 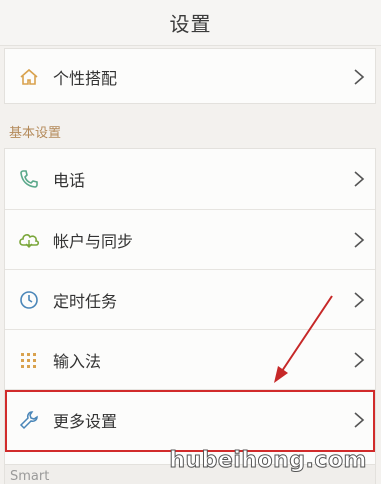 What do you see at coordinates (77, 361) in the screenshot?
I see `settings-item-label: 输入法` at bounding box center [77, 361].